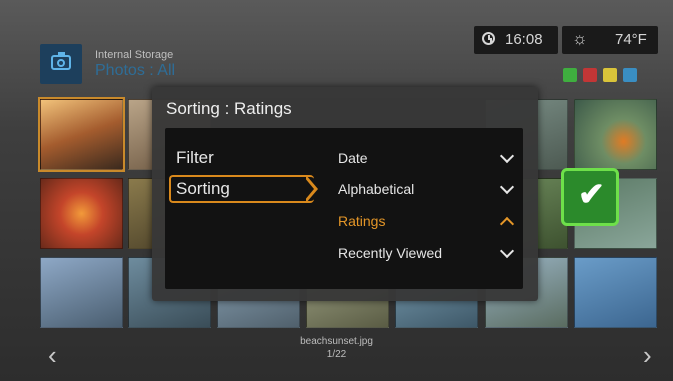  What do you see at coordinates (580, 38) in the screenshot?
I see `weather-icon: ☼` at bounding box center [580, 38].